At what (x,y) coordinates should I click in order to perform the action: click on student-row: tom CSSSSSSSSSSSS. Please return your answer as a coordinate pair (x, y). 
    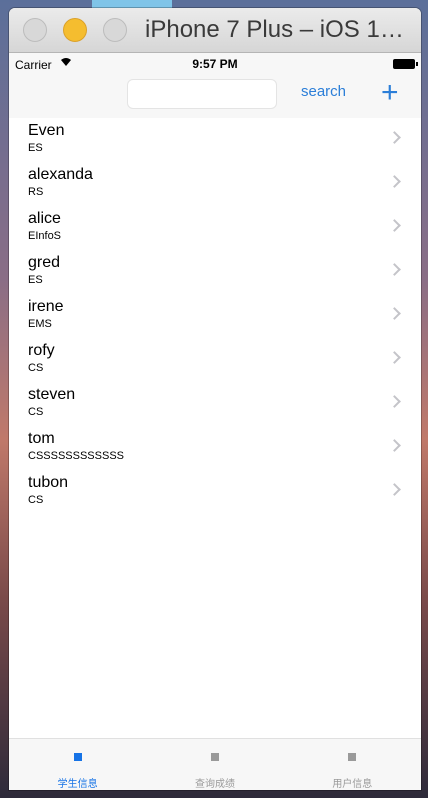
    Looking at the image, I should click on (215, 448).